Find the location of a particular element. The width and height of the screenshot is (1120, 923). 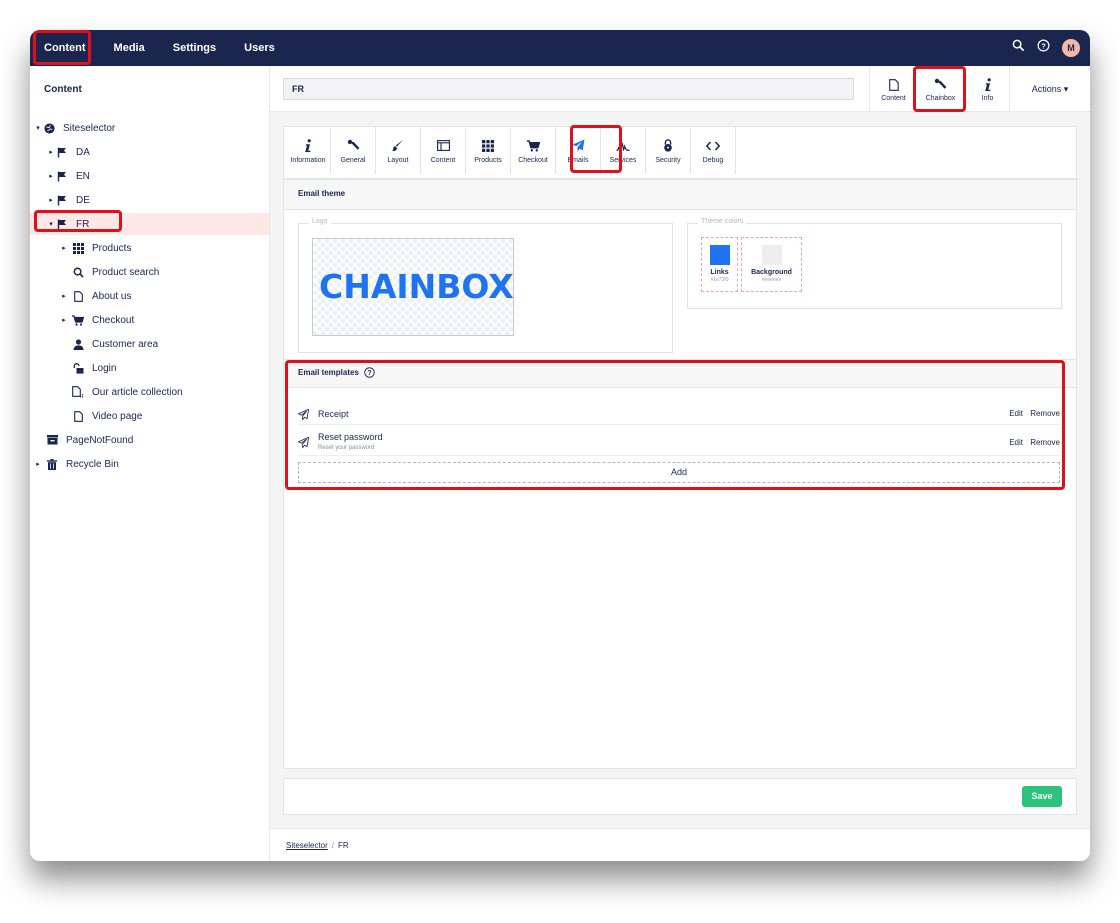

tree-item-label: Video page is located at coordinates (117, 416).